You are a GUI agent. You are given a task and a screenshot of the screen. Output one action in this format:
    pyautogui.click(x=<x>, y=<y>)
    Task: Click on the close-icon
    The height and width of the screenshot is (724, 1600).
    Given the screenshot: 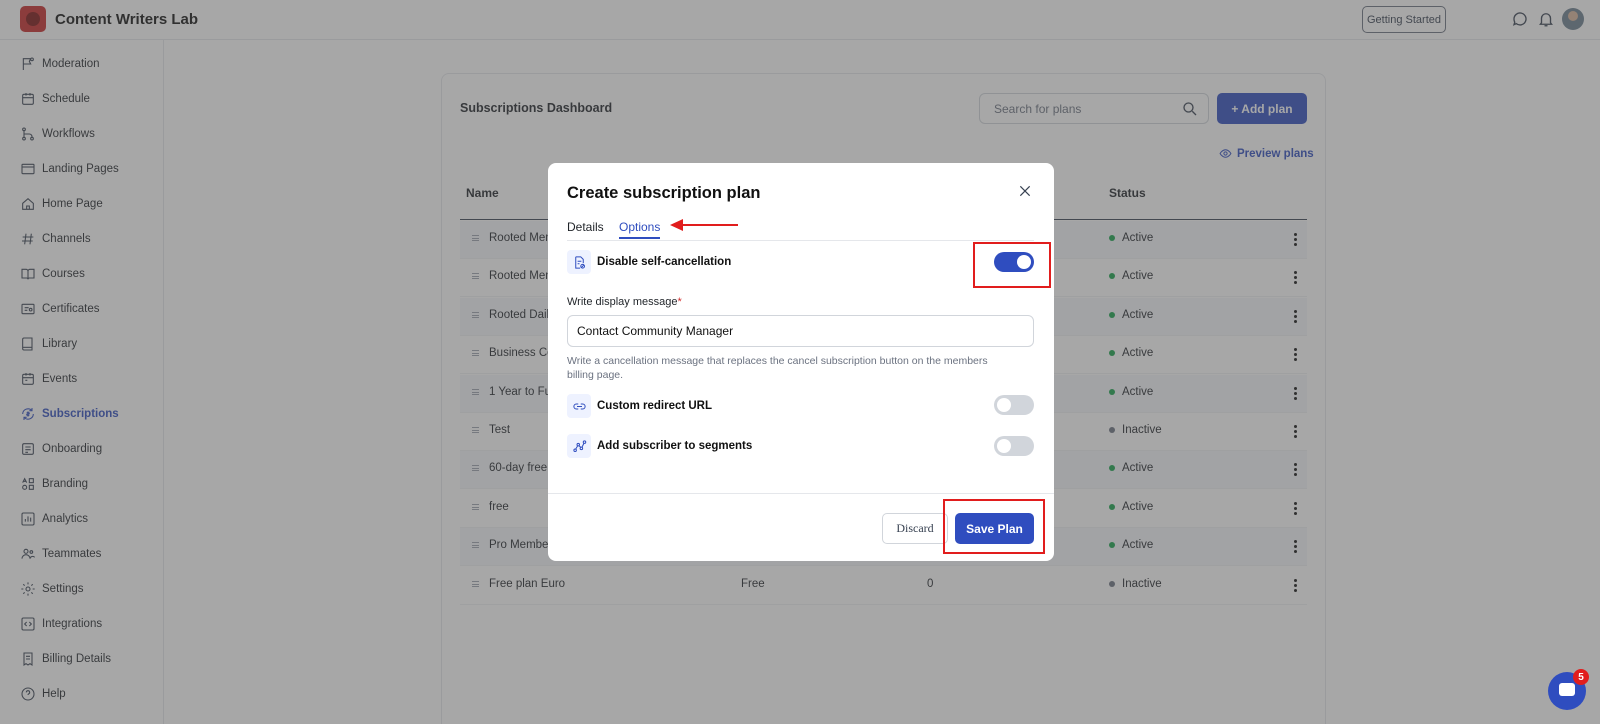 What is the action you would take?
    pyautogui.click(x=1025, y=191)
    